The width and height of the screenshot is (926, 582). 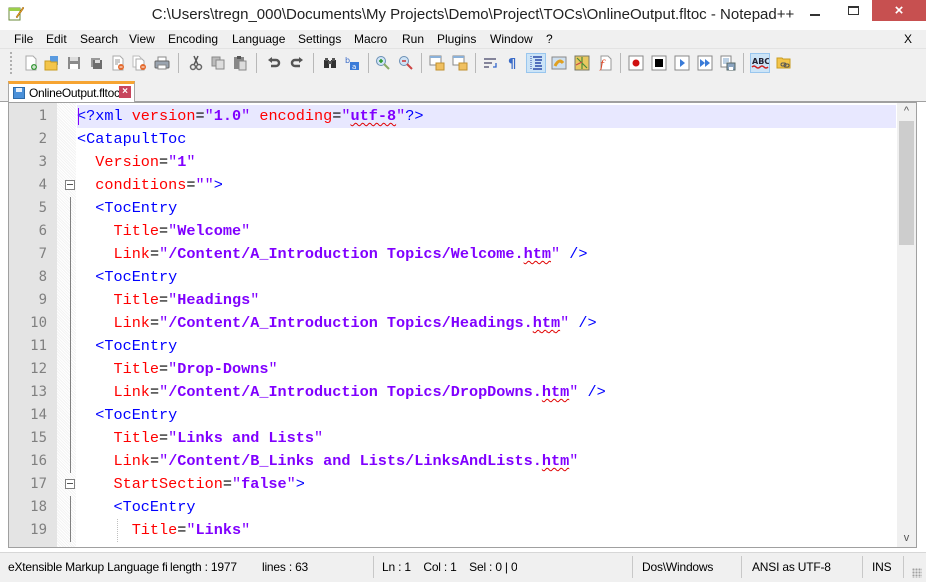 I want to click on paste-button, so click(x=240, y=63).